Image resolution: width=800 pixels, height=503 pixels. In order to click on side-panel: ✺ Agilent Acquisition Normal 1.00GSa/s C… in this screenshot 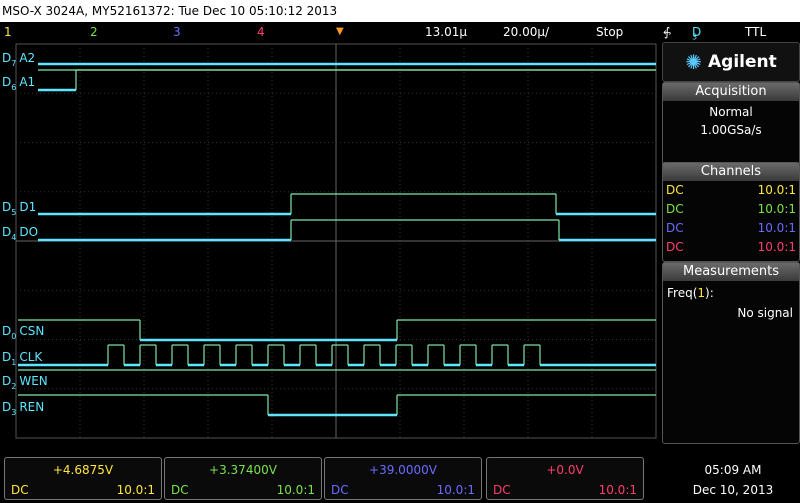, I will do `click(730, 243)`.